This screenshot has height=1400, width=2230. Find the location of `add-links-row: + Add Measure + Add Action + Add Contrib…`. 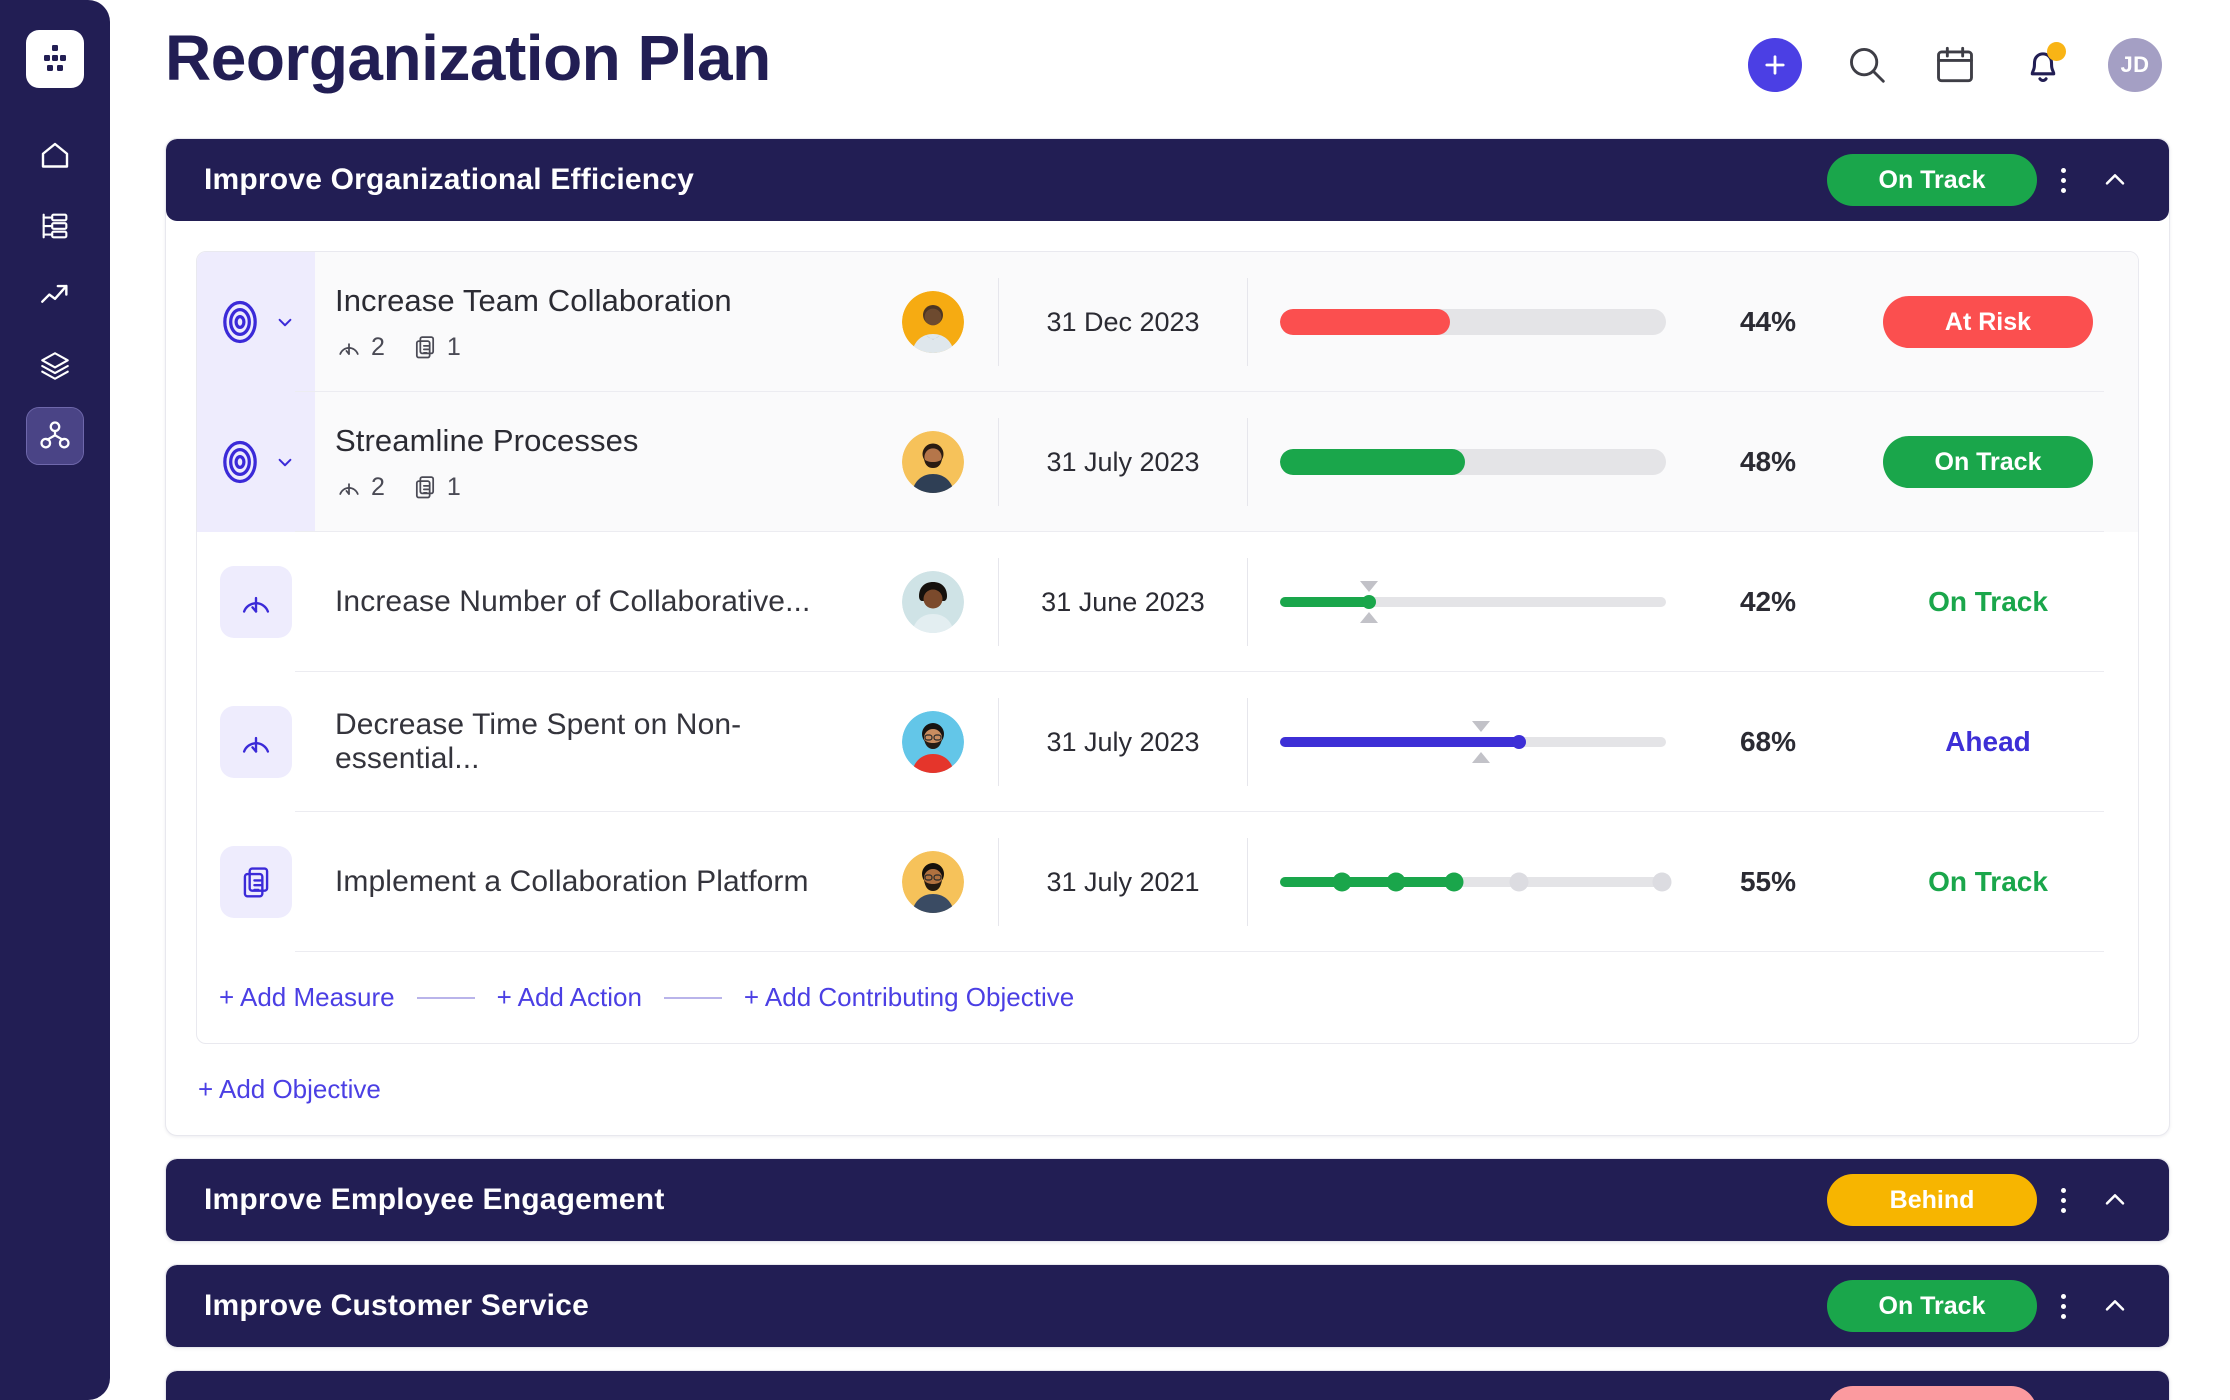

add-links-row: + Add Measure + Add Action + Add Contrib… is located at coordinates (1167, 997).